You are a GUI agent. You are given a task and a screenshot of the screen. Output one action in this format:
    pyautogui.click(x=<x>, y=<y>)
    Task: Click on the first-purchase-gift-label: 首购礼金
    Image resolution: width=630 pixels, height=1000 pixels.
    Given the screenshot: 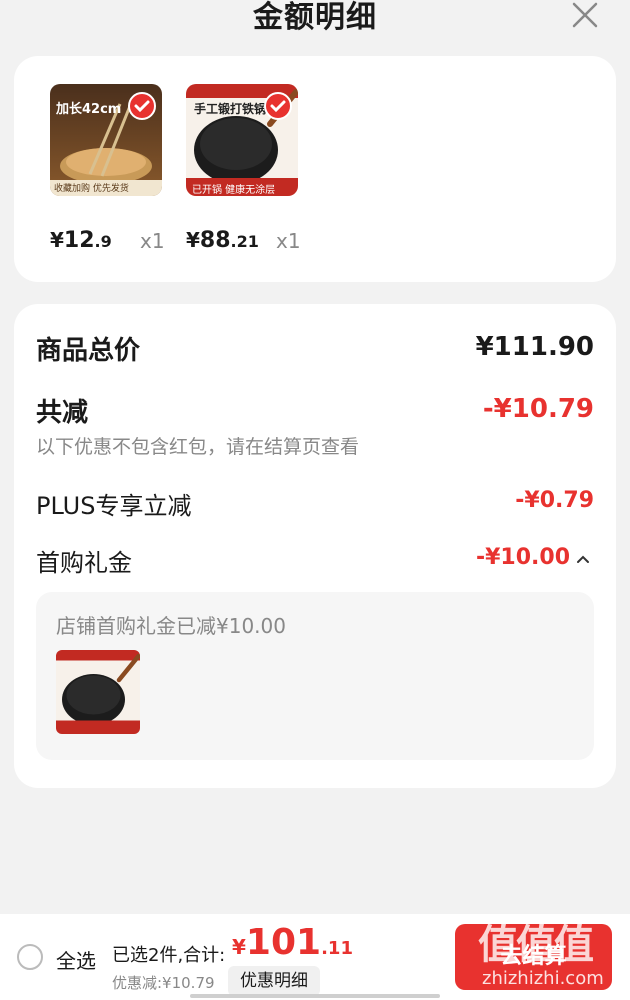 What is the action you would take?
    pyautogui.click(x=84, y=563)
    